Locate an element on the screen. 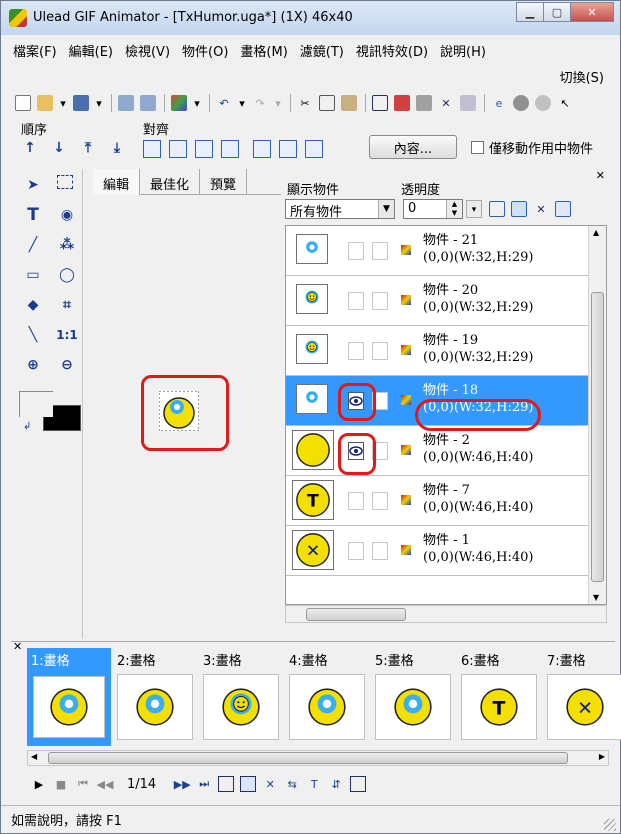 This screenshot has height=834, width=621. menu-help: 說明(H) is located at coordinates (463, 50).